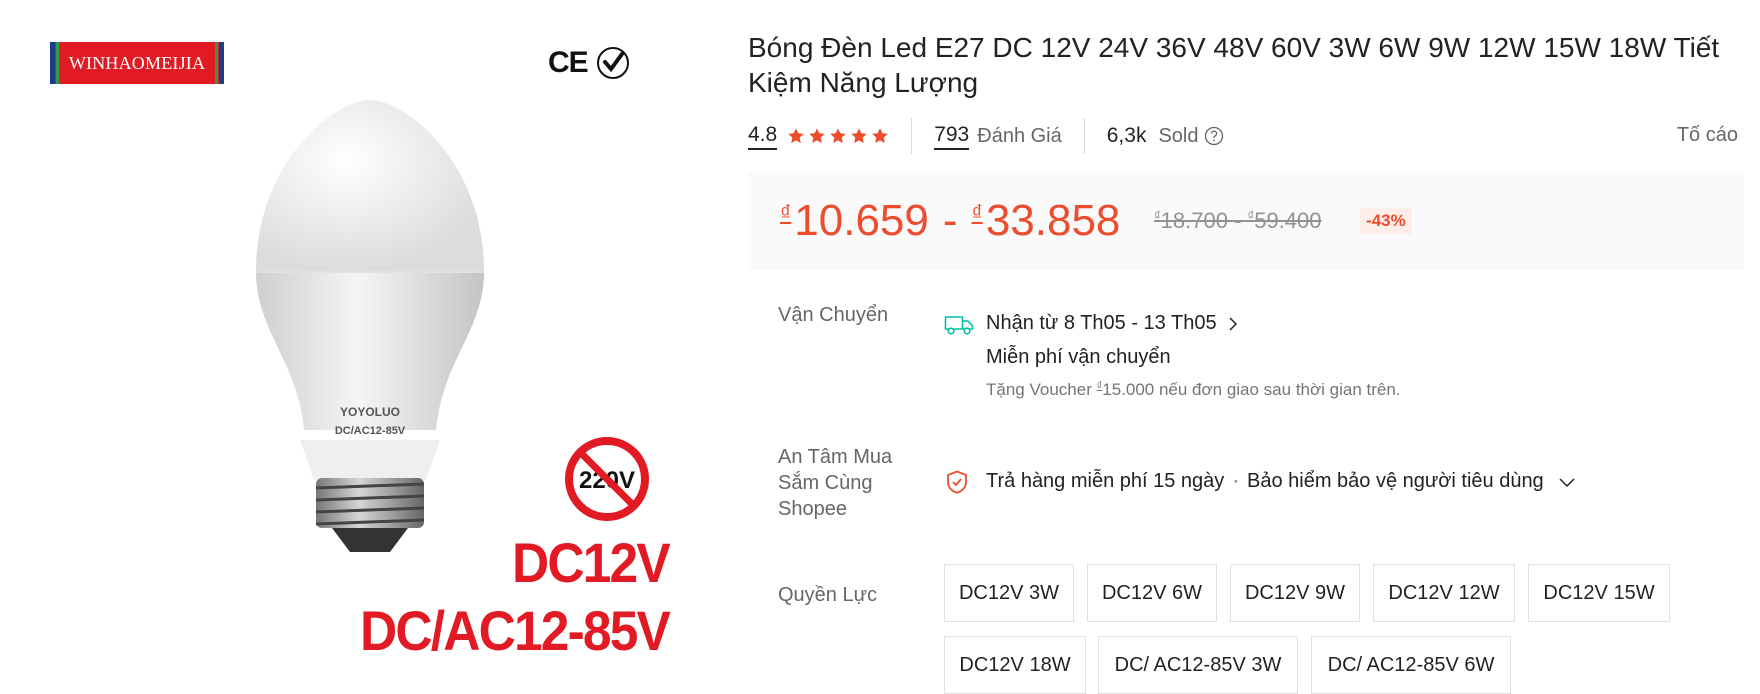 The width and height of the screenshot is (1760, 694). I want to click on guarantee-label-line2: Sắm Cùng, so click(825, 483).